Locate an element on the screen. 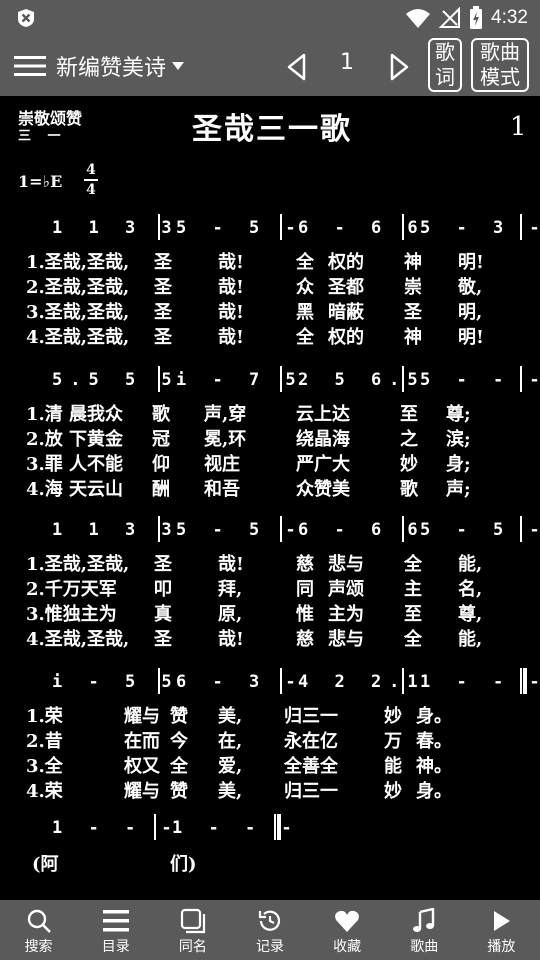 The width and height of the screenshot is (540, 960). status-bar: 4:32 is located at coordinates (270, 18).